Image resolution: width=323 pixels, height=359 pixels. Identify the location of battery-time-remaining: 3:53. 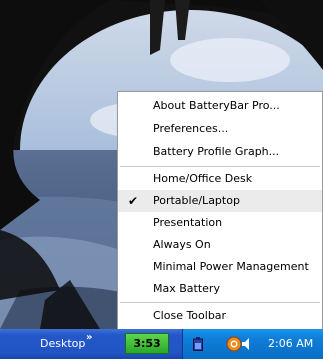
(147, 343).